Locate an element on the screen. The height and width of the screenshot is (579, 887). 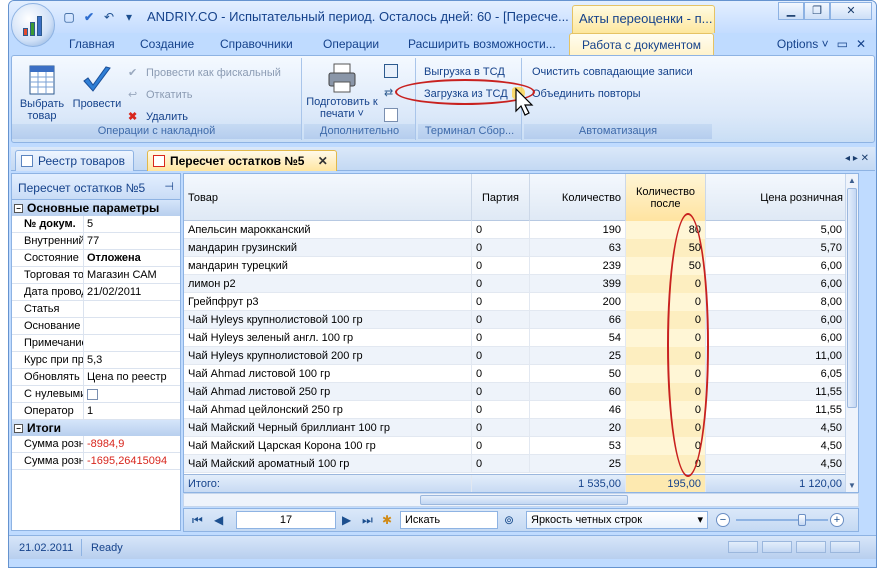
tab-home: Главная is located at coordinates (92, 44).